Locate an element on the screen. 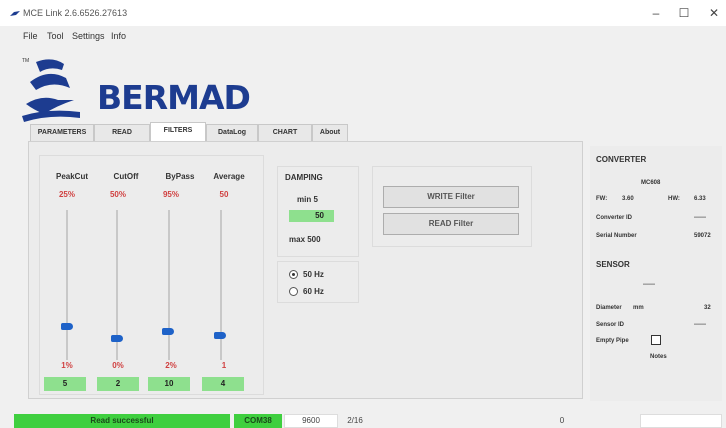 This screenshot has height=428, width=726. menu-bar: File Tool Settings Info is located at coordinates (363, 37).